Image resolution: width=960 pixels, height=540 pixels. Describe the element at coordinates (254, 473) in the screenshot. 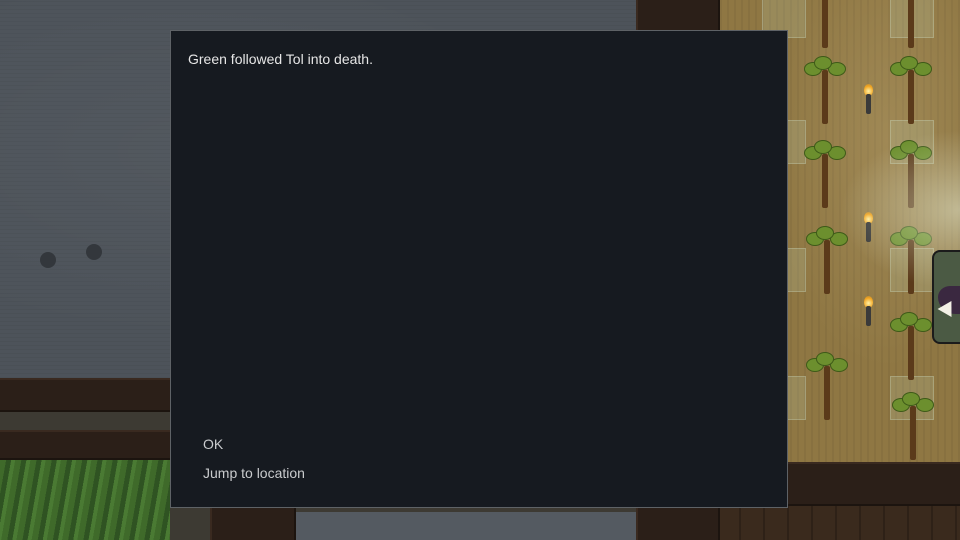

I see `jump-to-location-option: Jump to location` at that location.